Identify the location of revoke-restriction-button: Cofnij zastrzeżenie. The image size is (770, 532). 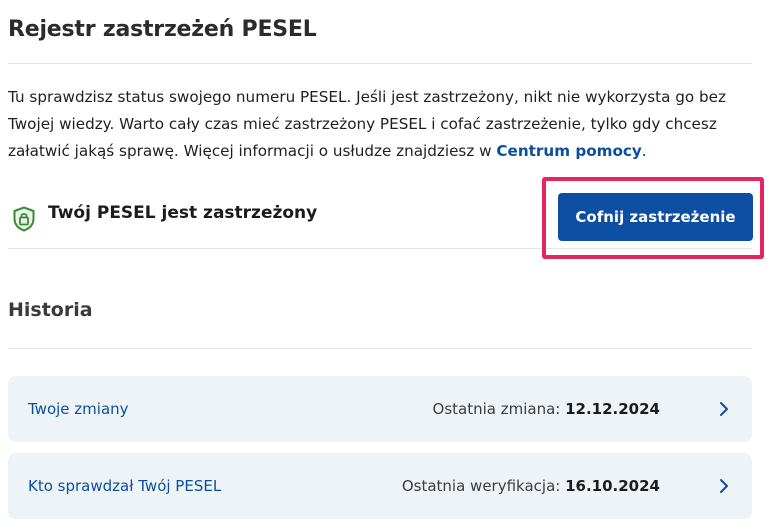
(655, 217).